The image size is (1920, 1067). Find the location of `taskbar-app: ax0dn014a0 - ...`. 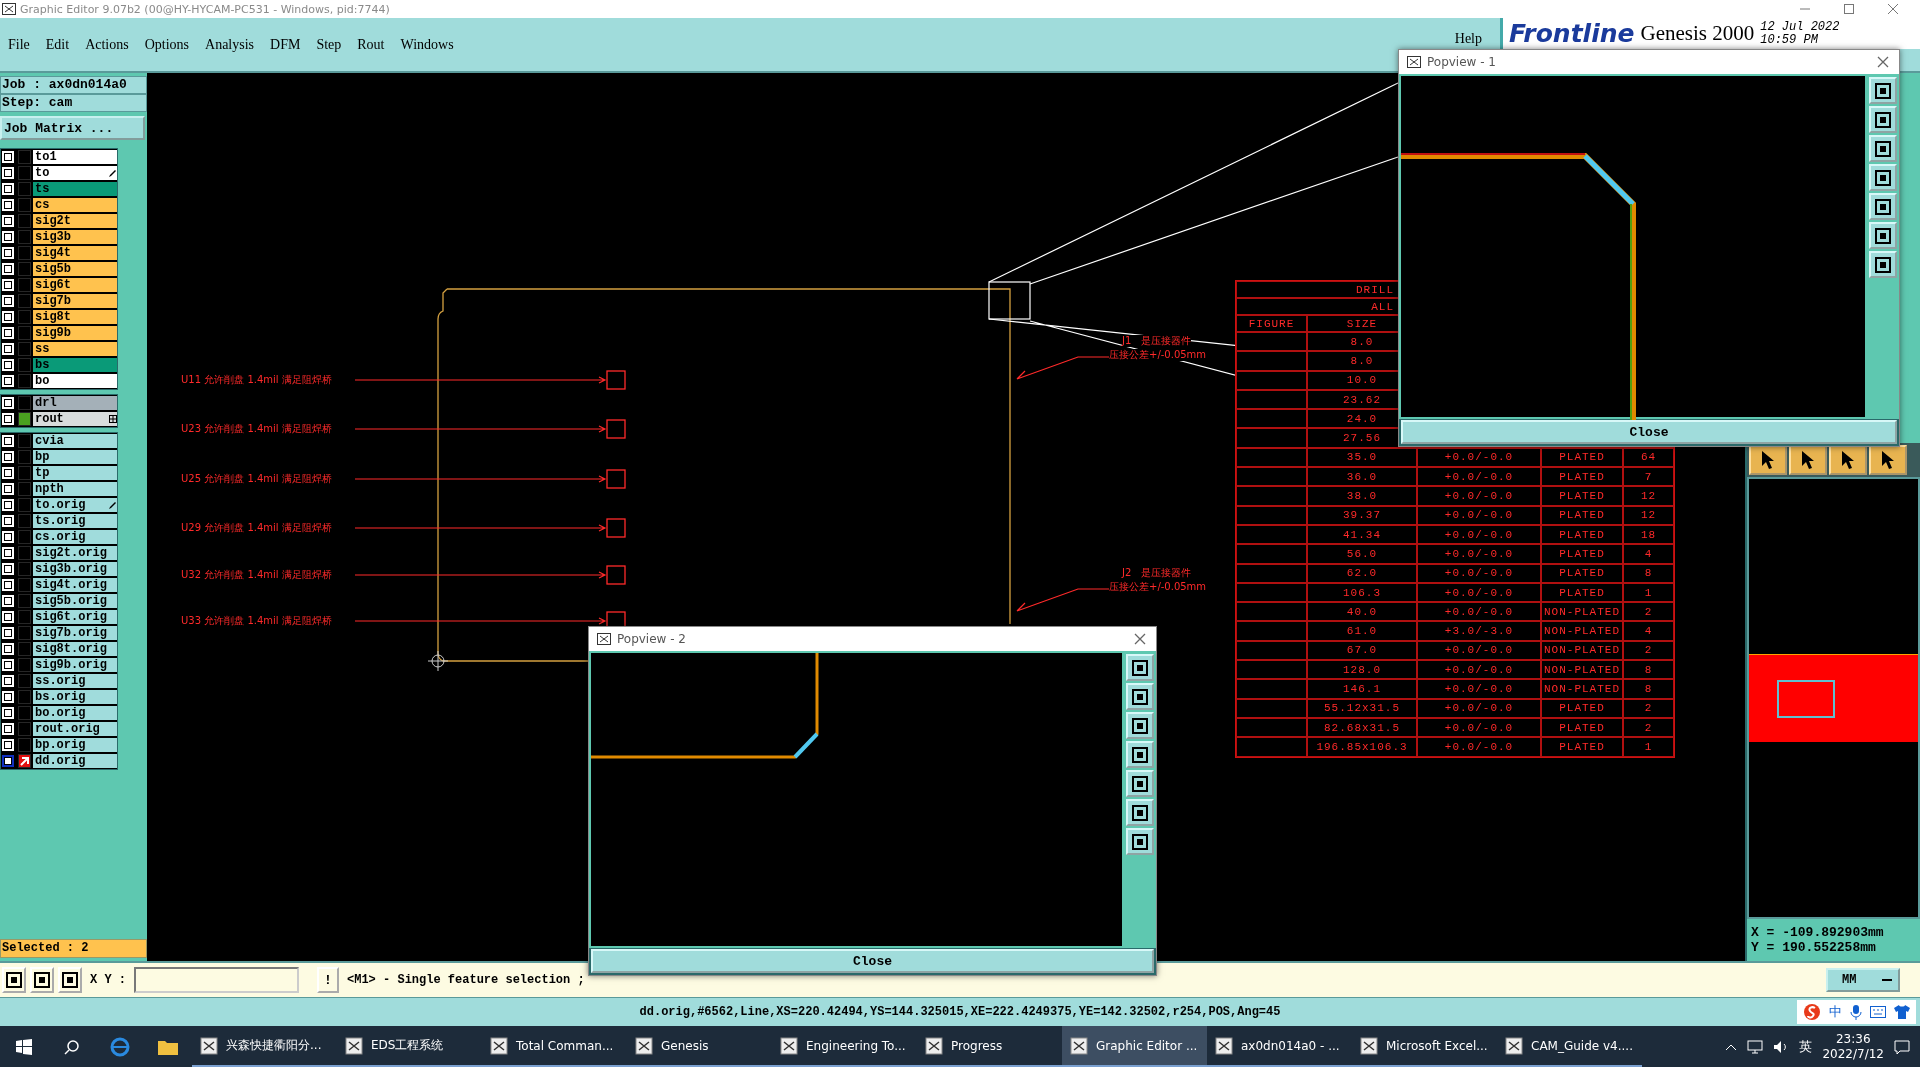

taskbar-app: ax0dn014a0 - ... is located at coordinates (1279, 1046).